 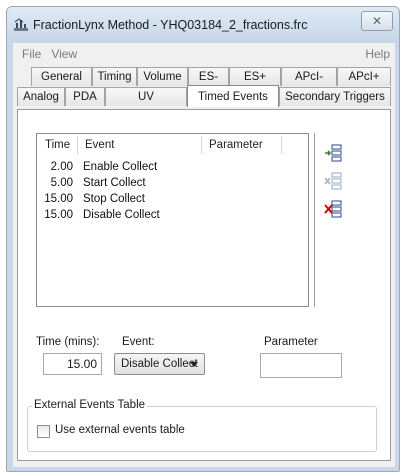 I want to click on external-events-title: External Events Table, so click(x=90, y=405).